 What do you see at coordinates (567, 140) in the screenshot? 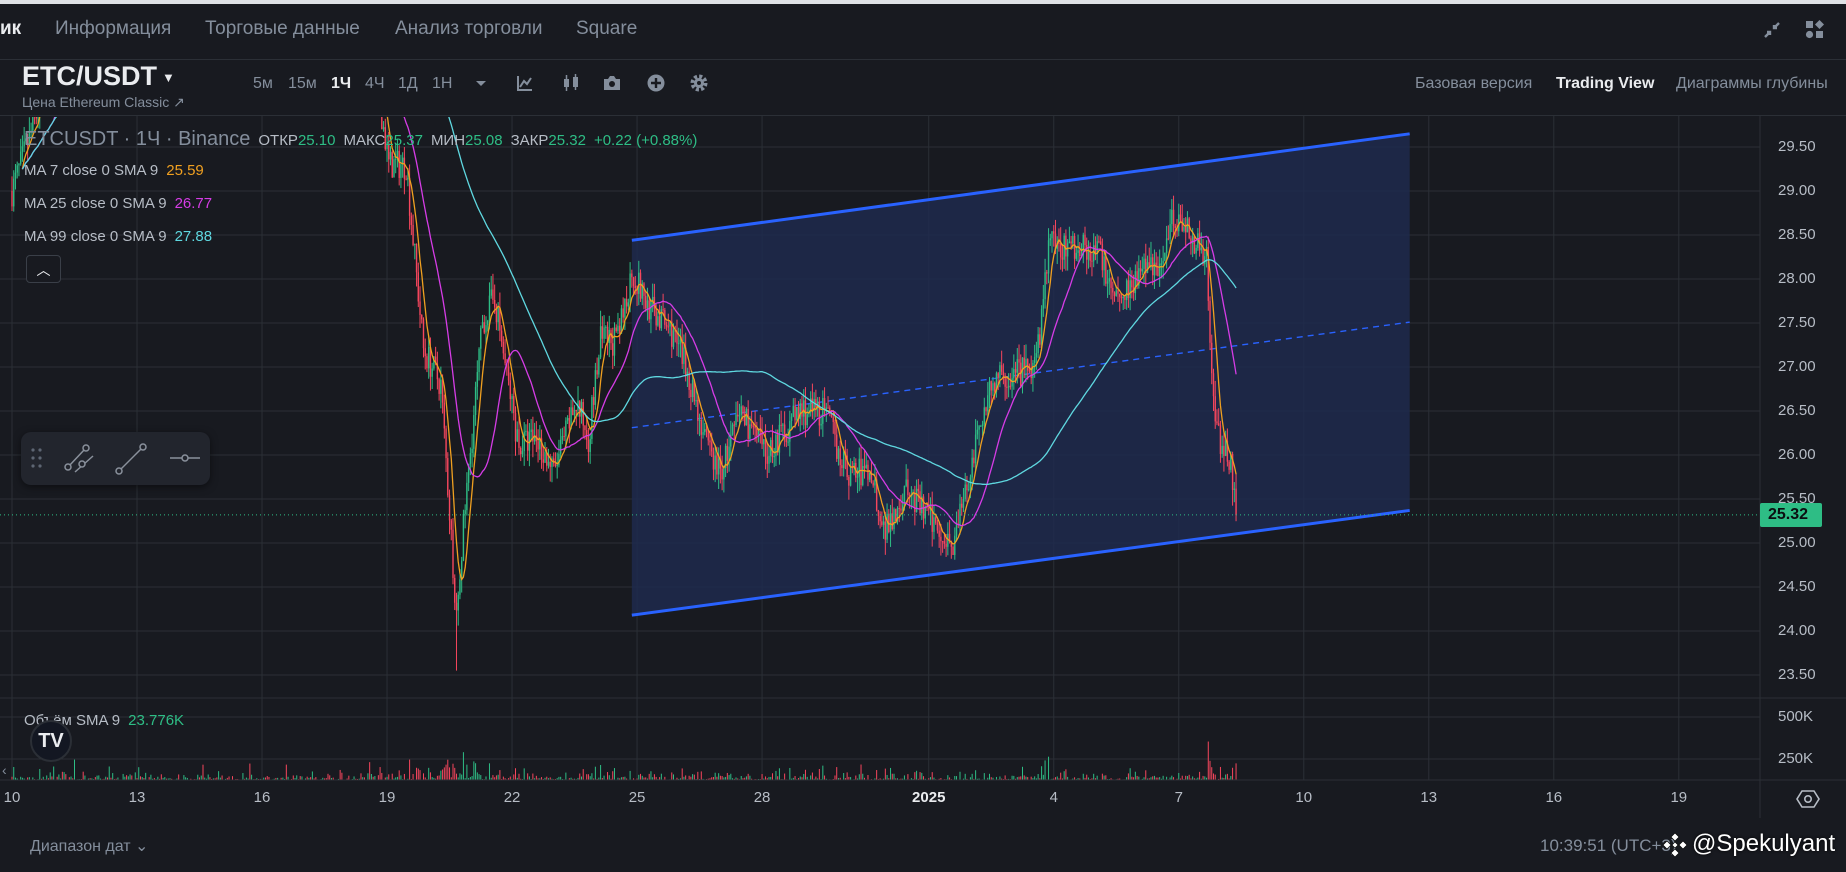
I see `close-value: 25.32` at bounding box center [567, 140].